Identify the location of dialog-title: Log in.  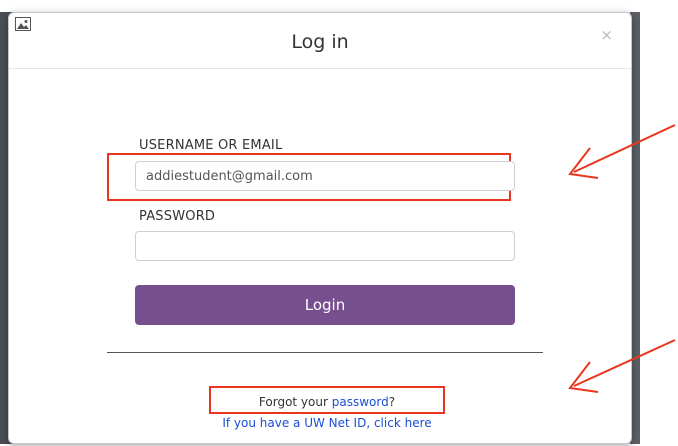
(320, 42).